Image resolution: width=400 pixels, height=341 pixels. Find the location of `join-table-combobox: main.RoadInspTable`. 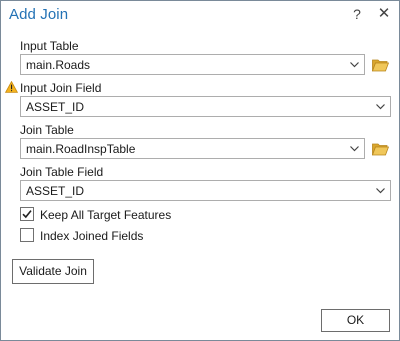

join-table-combobox: main.RoadInspTable is located at coordinates (192, 148).